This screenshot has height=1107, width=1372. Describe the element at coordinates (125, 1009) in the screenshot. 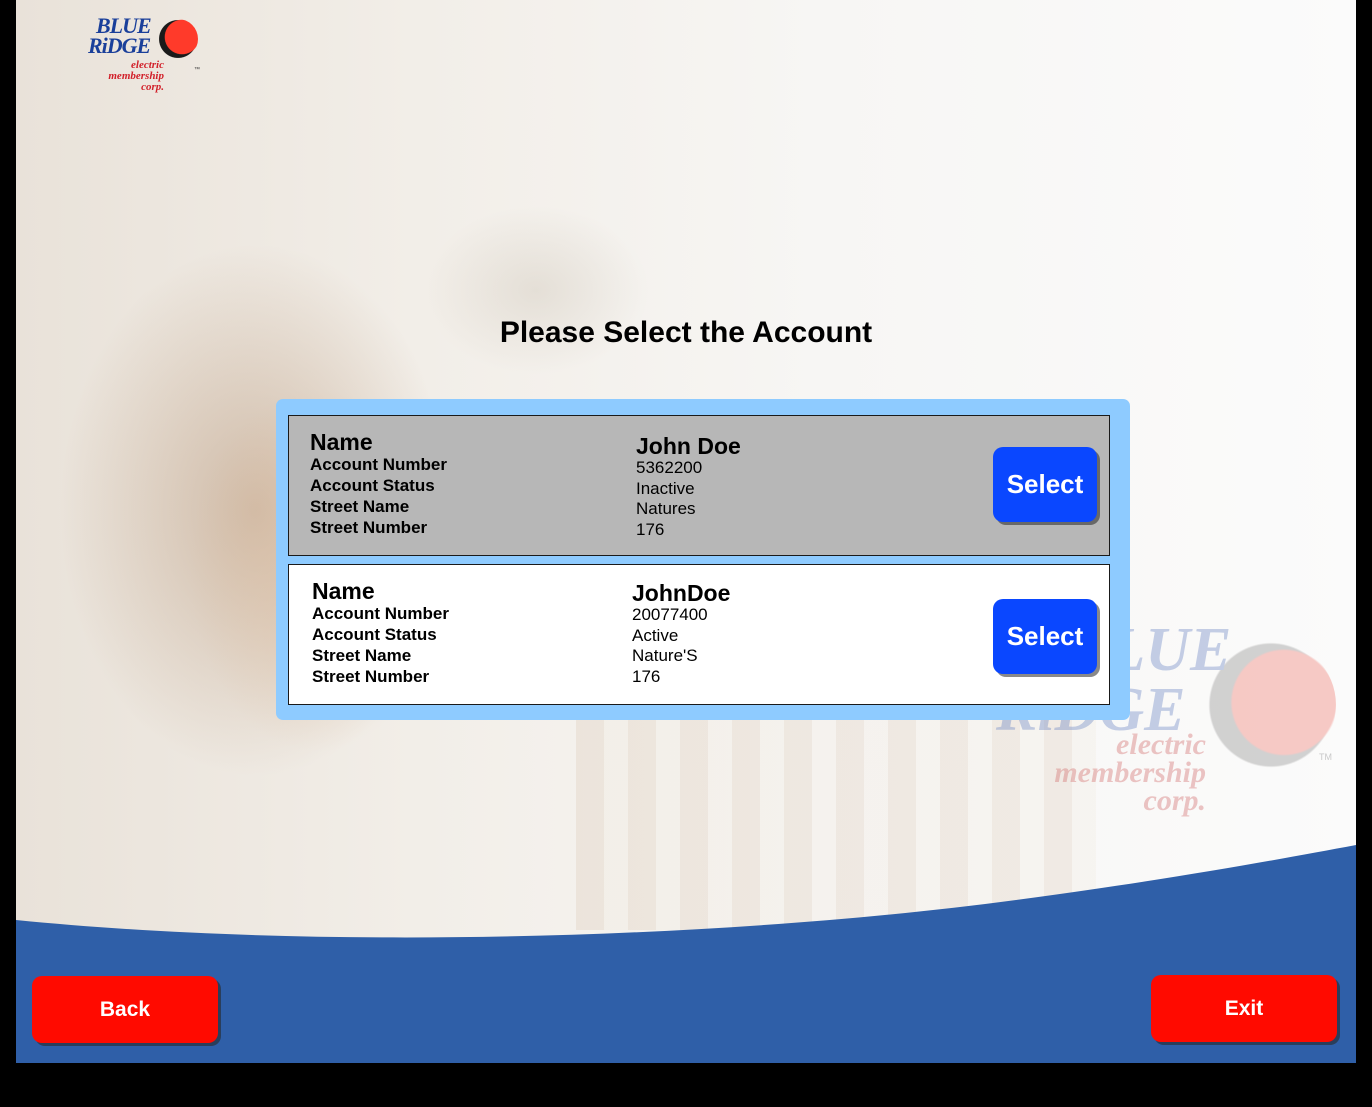

I see `back-button: Back` at that location.